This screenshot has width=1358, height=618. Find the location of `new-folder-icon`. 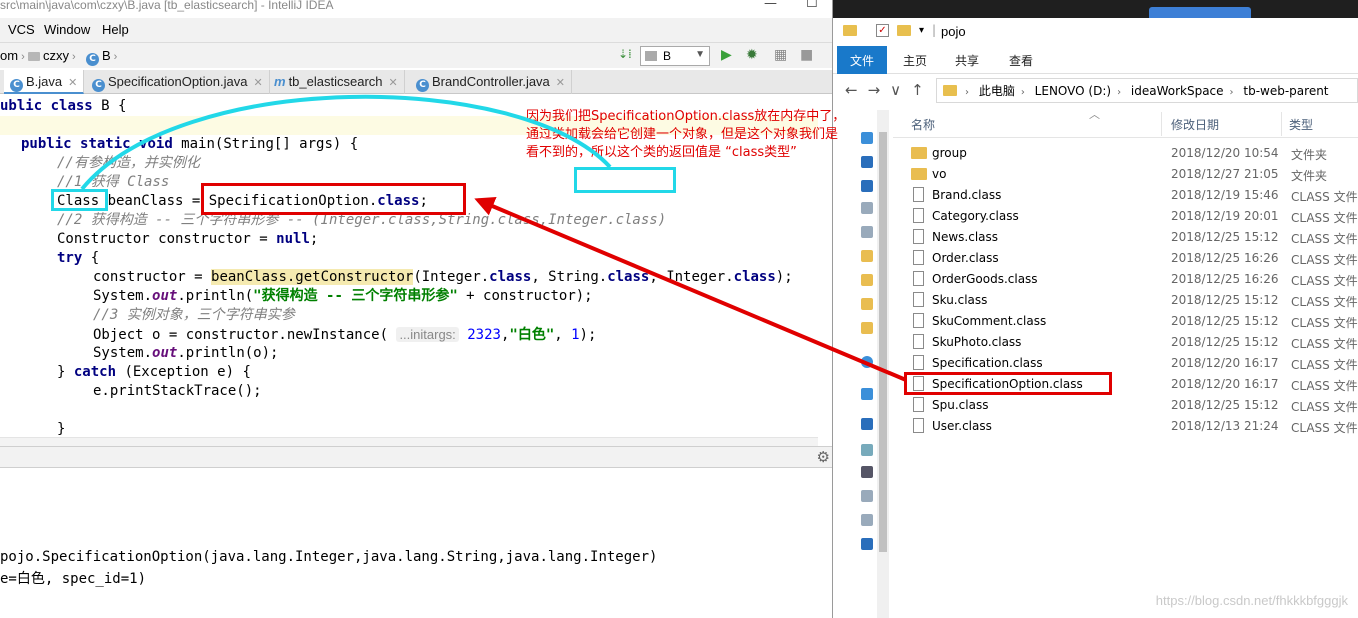

new-folder-icon is located at coordinates (904, 30).